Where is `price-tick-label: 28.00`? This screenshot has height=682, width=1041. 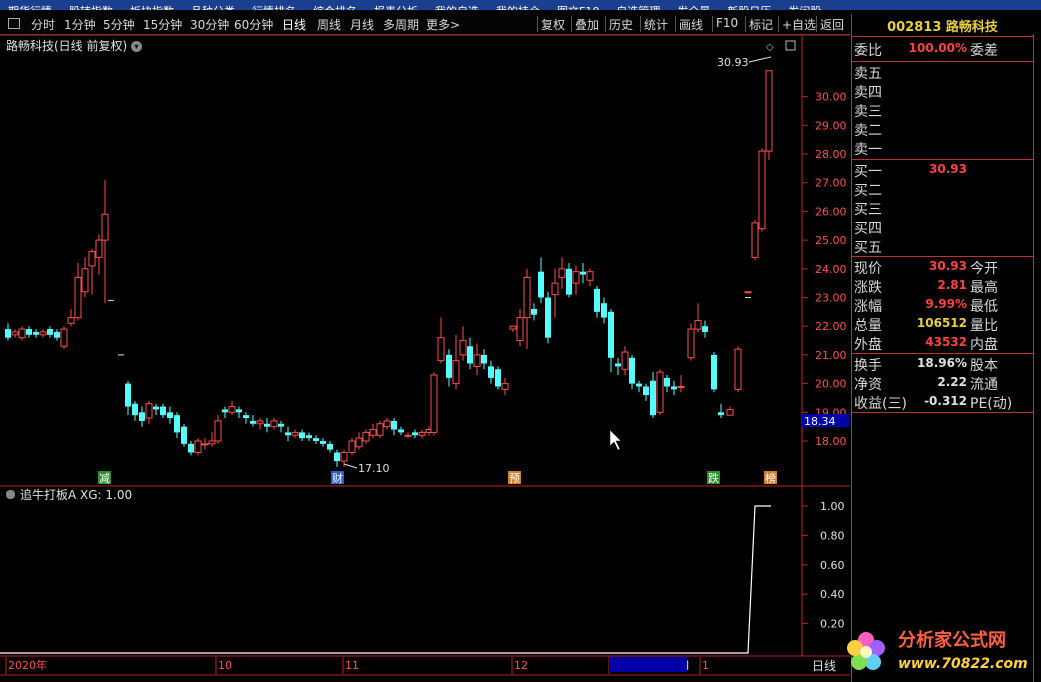 price-tick-label: 28.00 is located at coordinates (831, 154).